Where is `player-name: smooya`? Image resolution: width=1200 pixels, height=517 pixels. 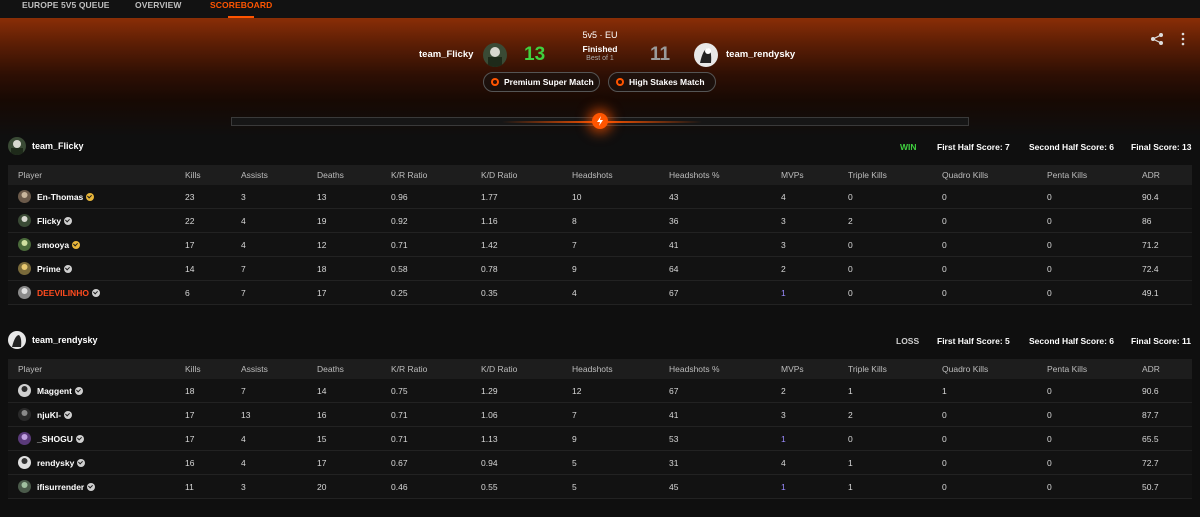 player-name: smooya is located at coordinates (59, 245).